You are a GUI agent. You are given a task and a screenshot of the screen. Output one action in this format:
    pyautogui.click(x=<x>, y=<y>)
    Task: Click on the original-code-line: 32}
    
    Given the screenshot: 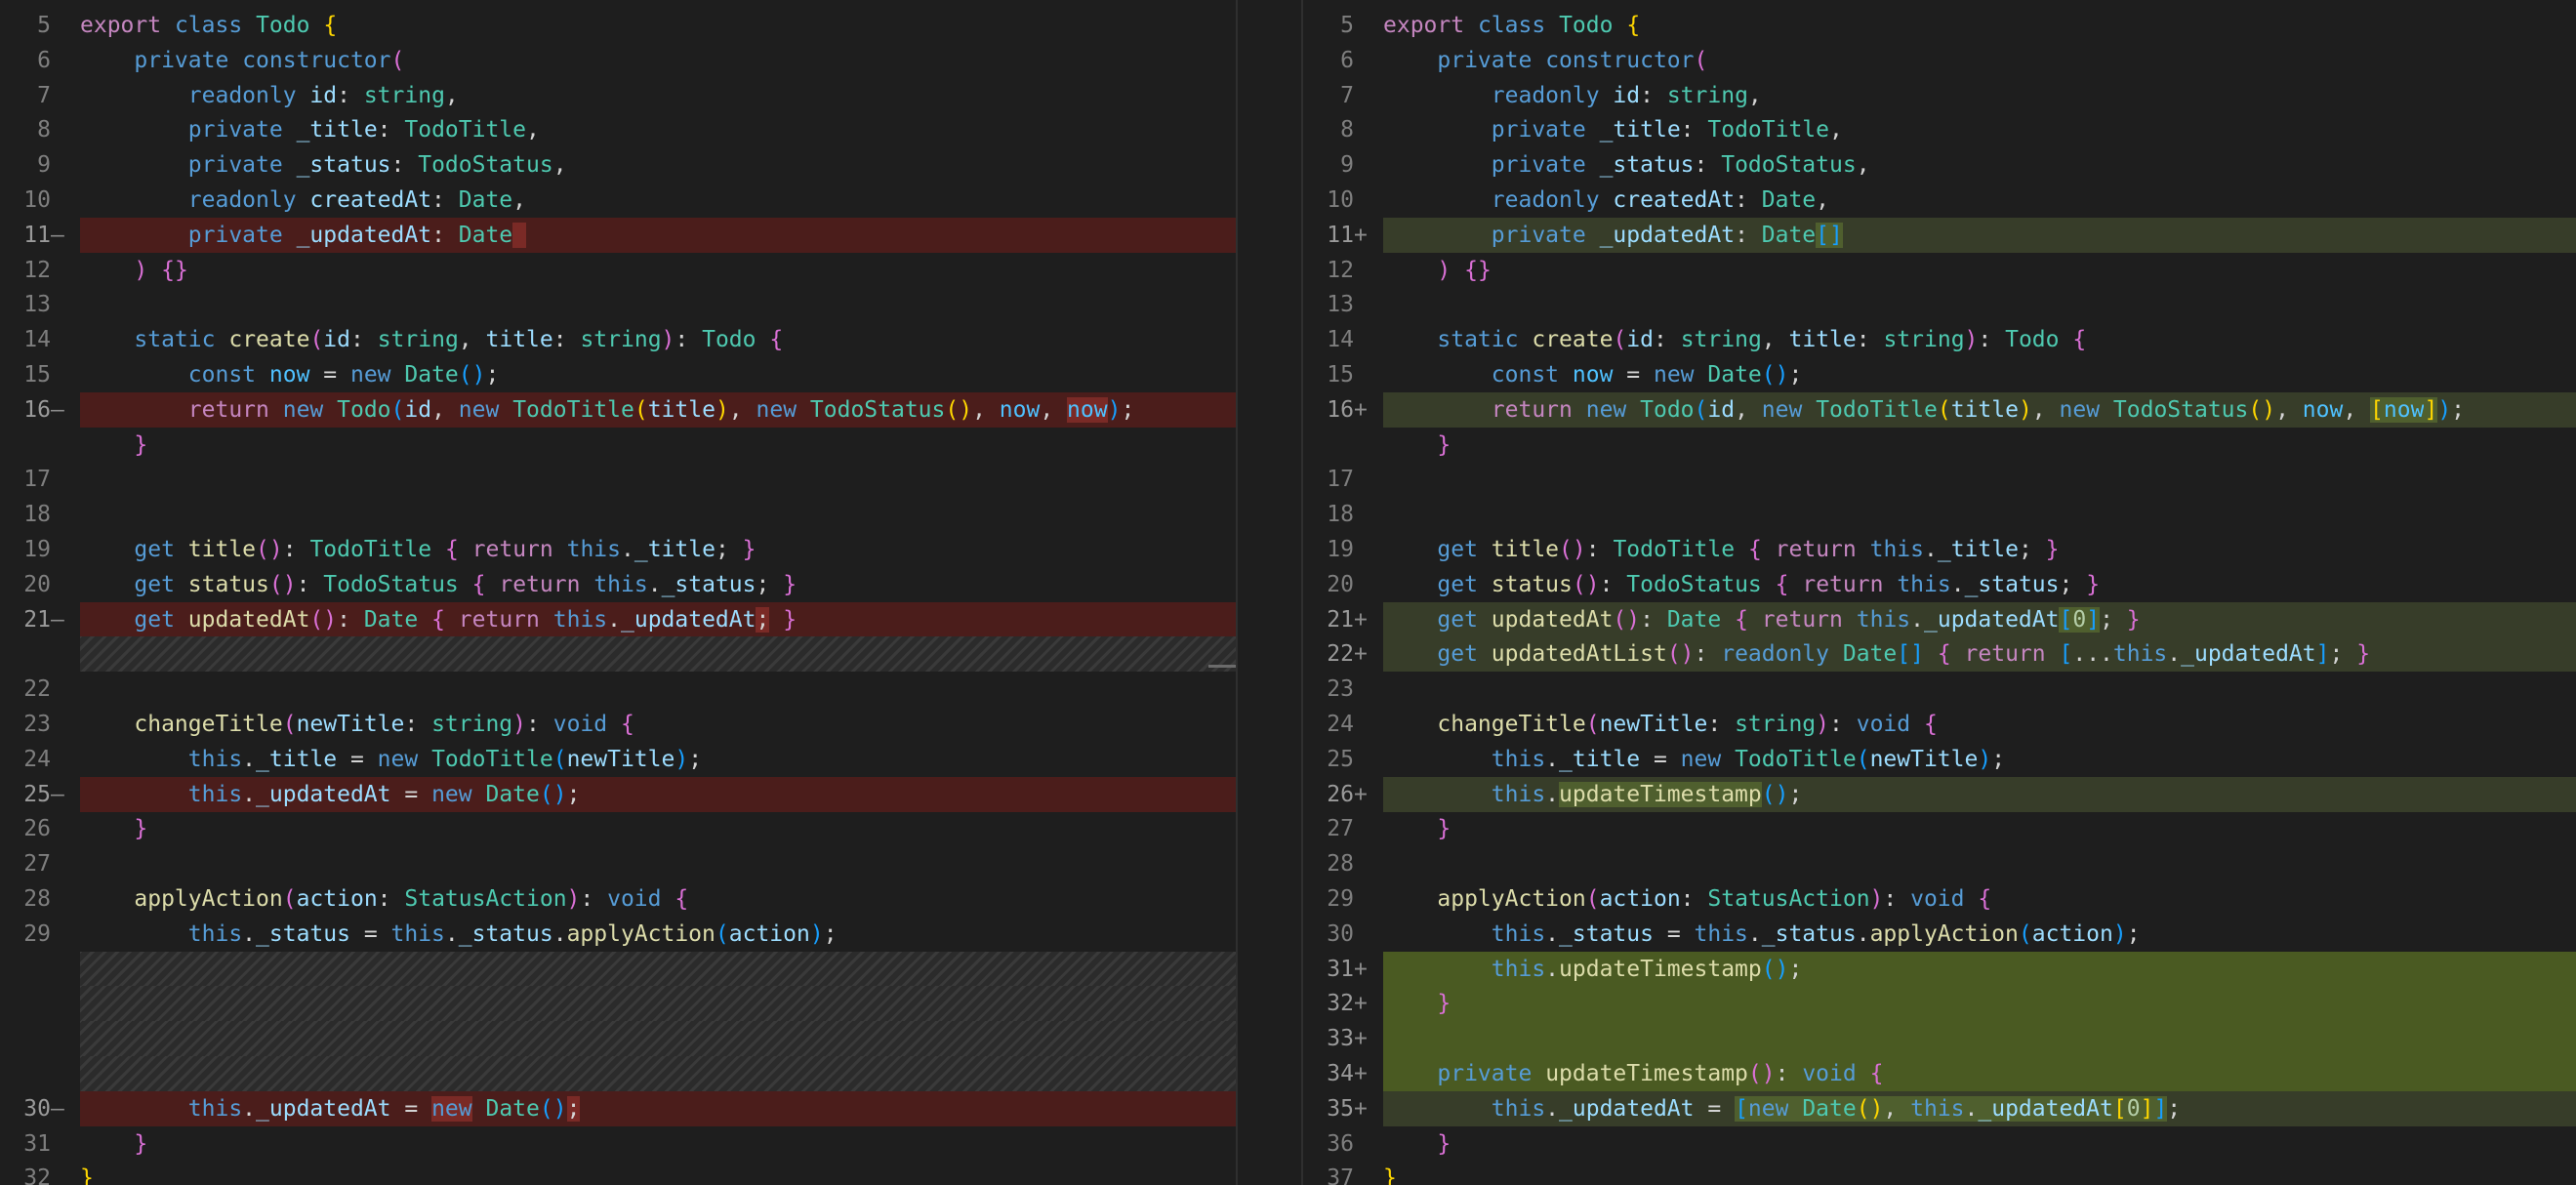 What is the action you would take?
    pyautogui.click(x=618, y=1173)
    